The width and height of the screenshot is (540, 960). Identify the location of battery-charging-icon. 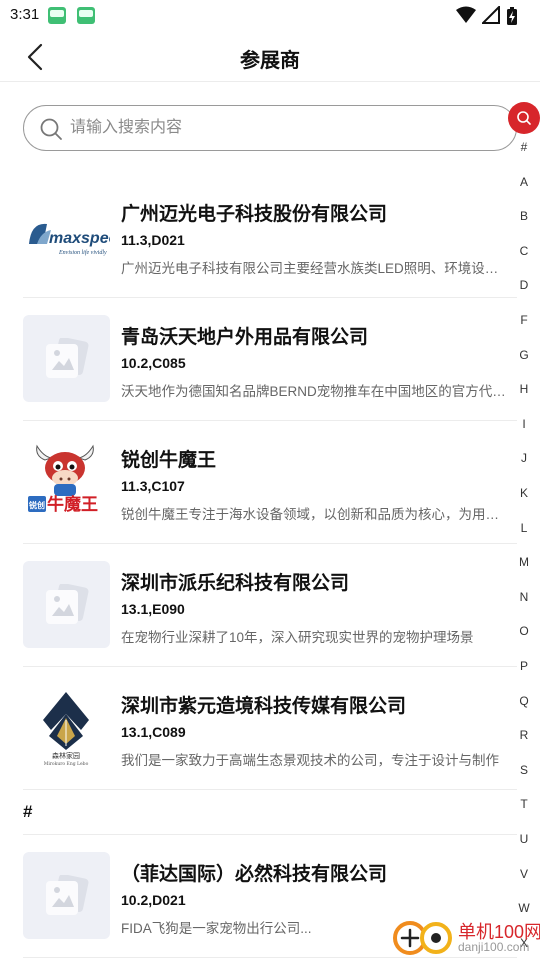
(512, 16).